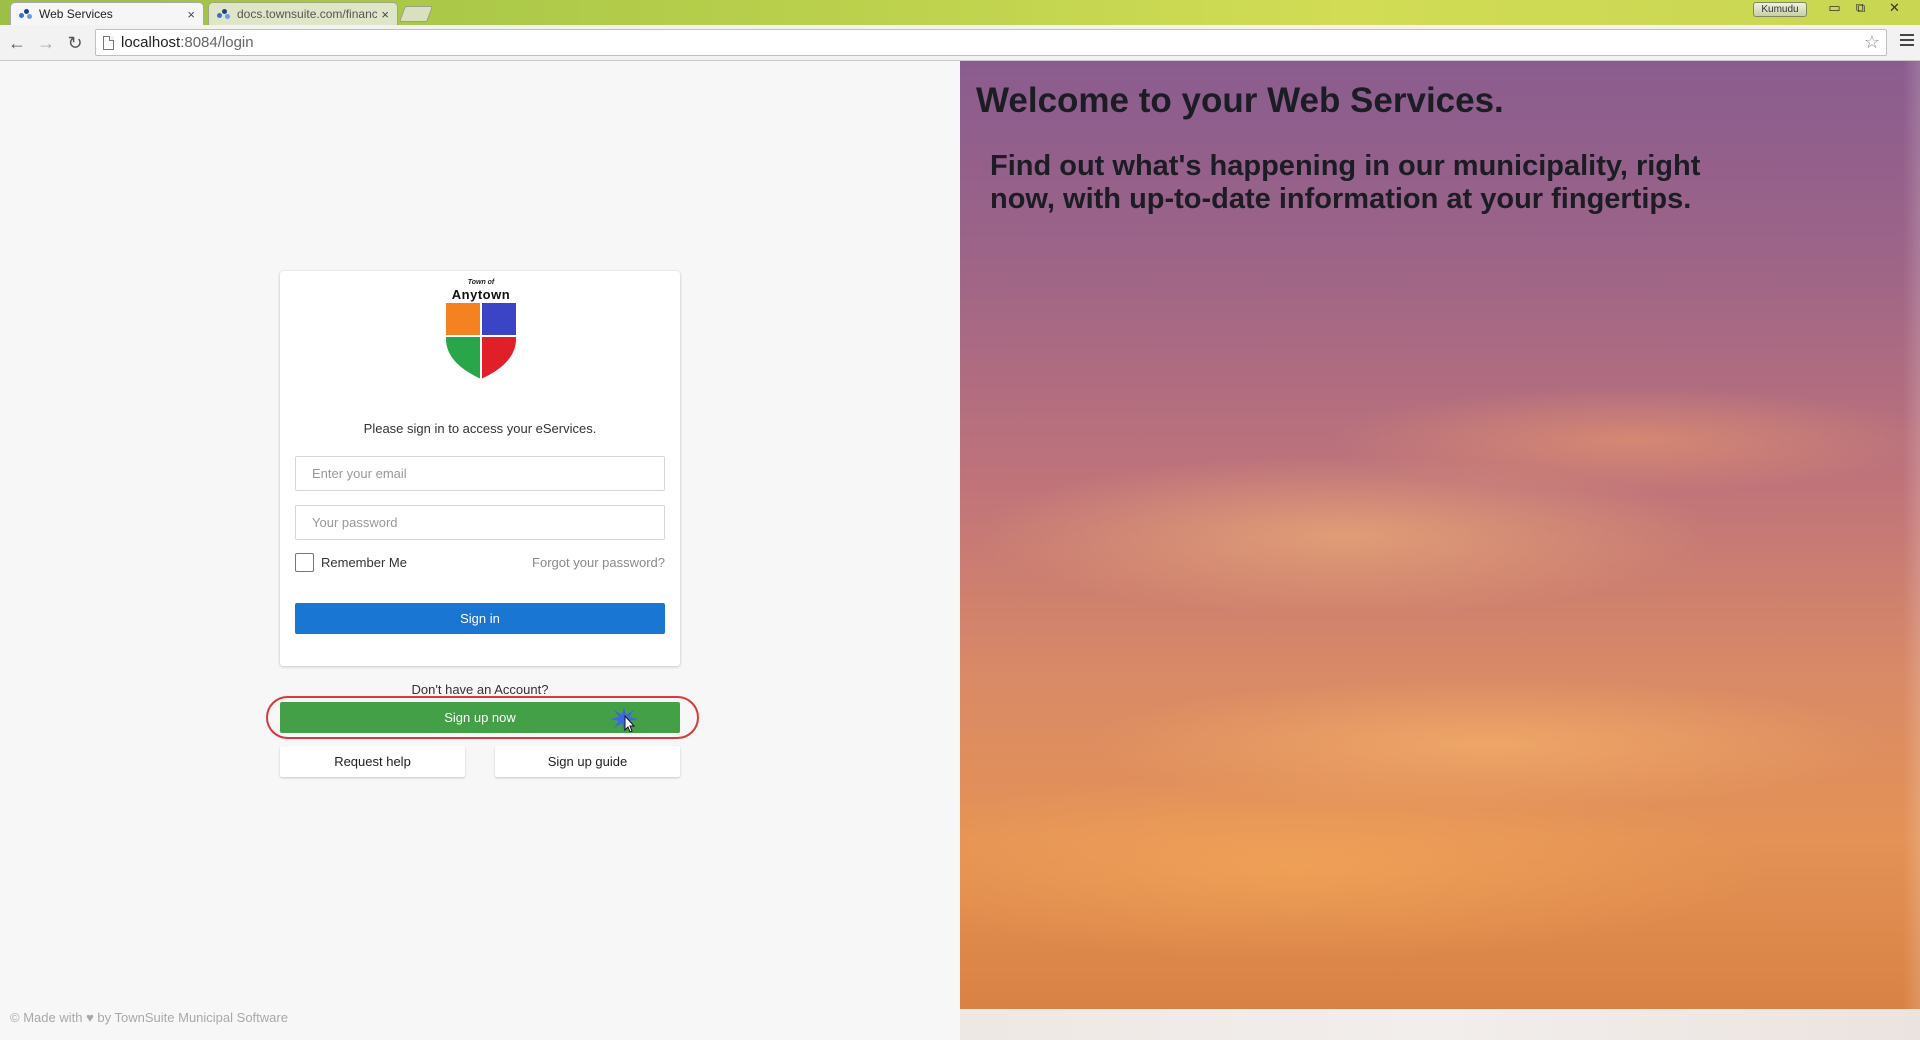 The image size is (1920, 1040). Describe the element at coordinates (1911, 535) in the screenshot. I see `scrollbar-edge` at that location.